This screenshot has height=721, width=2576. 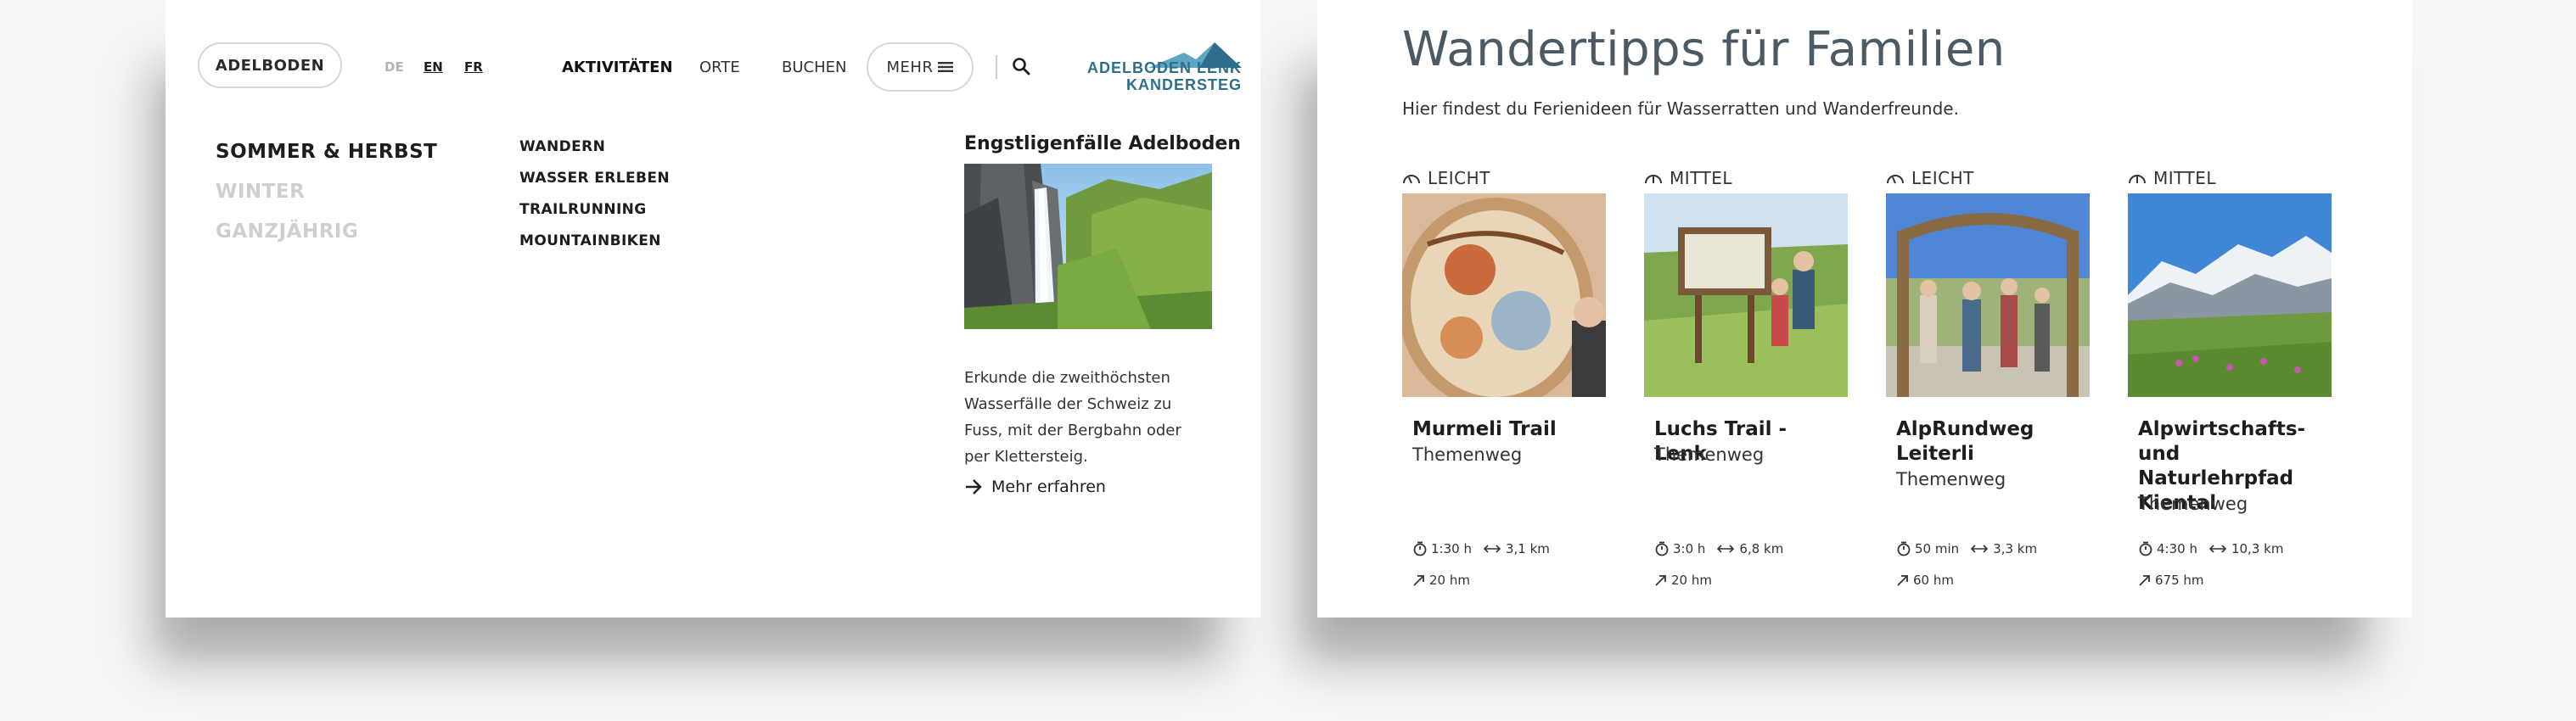 I want to click on card-title: Murmeli Trail, so click(x=1484, y=429).